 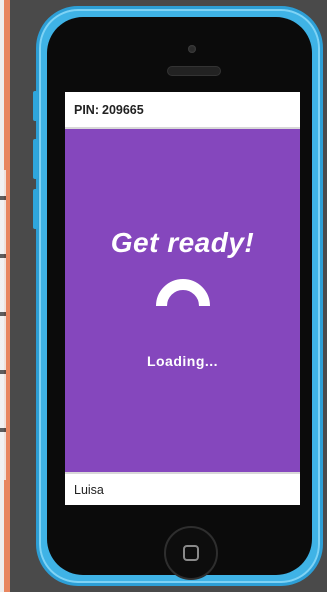 I want to click on home-button, so click(x=191, y=553).